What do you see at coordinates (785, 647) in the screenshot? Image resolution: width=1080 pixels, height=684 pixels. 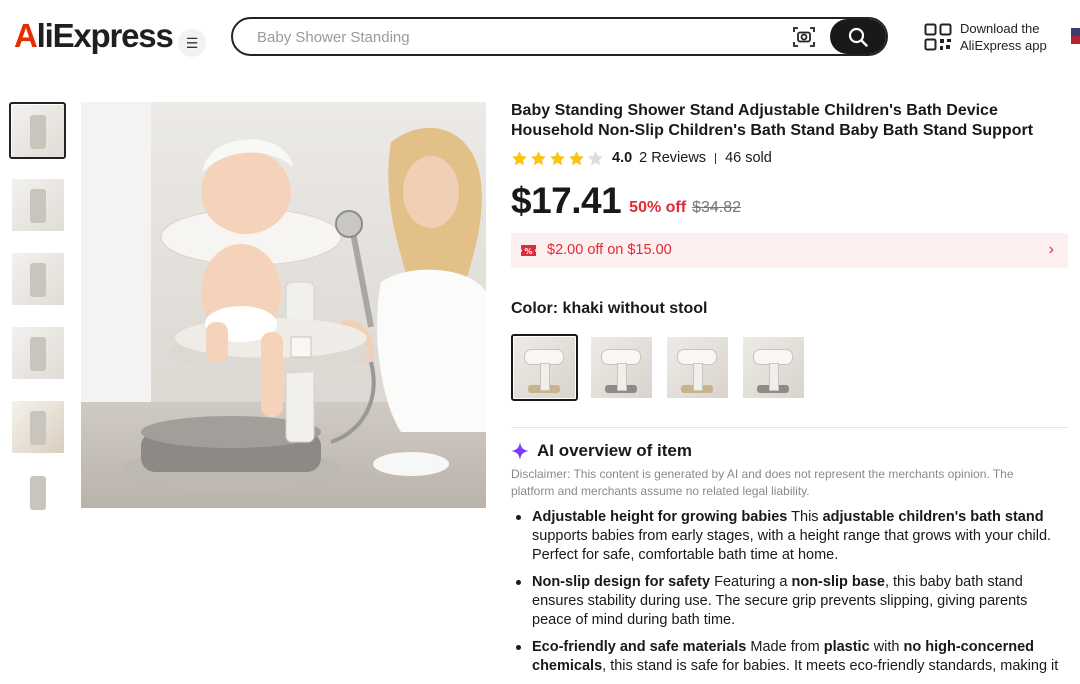 I see `bullet-text: Made from` at bounding box center [785, 647].